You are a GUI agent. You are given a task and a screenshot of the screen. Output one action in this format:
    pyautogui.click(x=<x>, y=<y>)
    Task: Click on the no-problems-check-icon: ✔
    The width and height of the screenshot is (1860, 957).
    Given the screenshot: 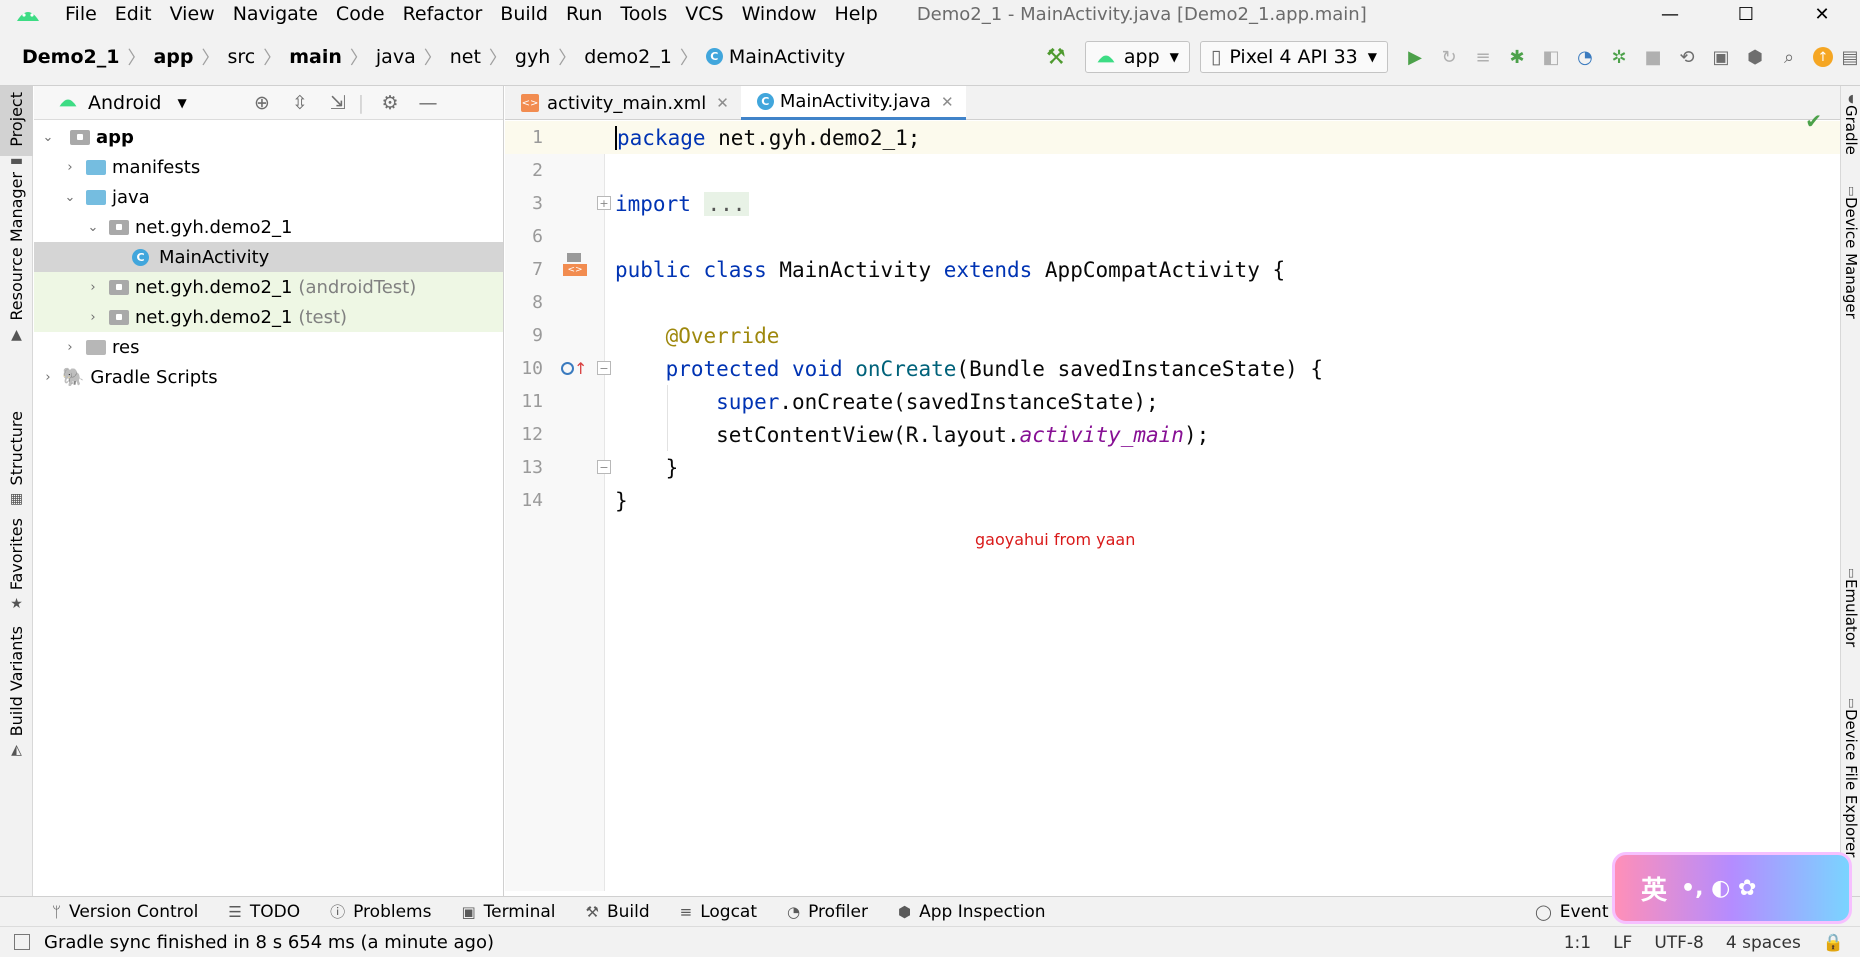 What is the action you would take?
    pyautogui.click(x=1813, y=121)
    